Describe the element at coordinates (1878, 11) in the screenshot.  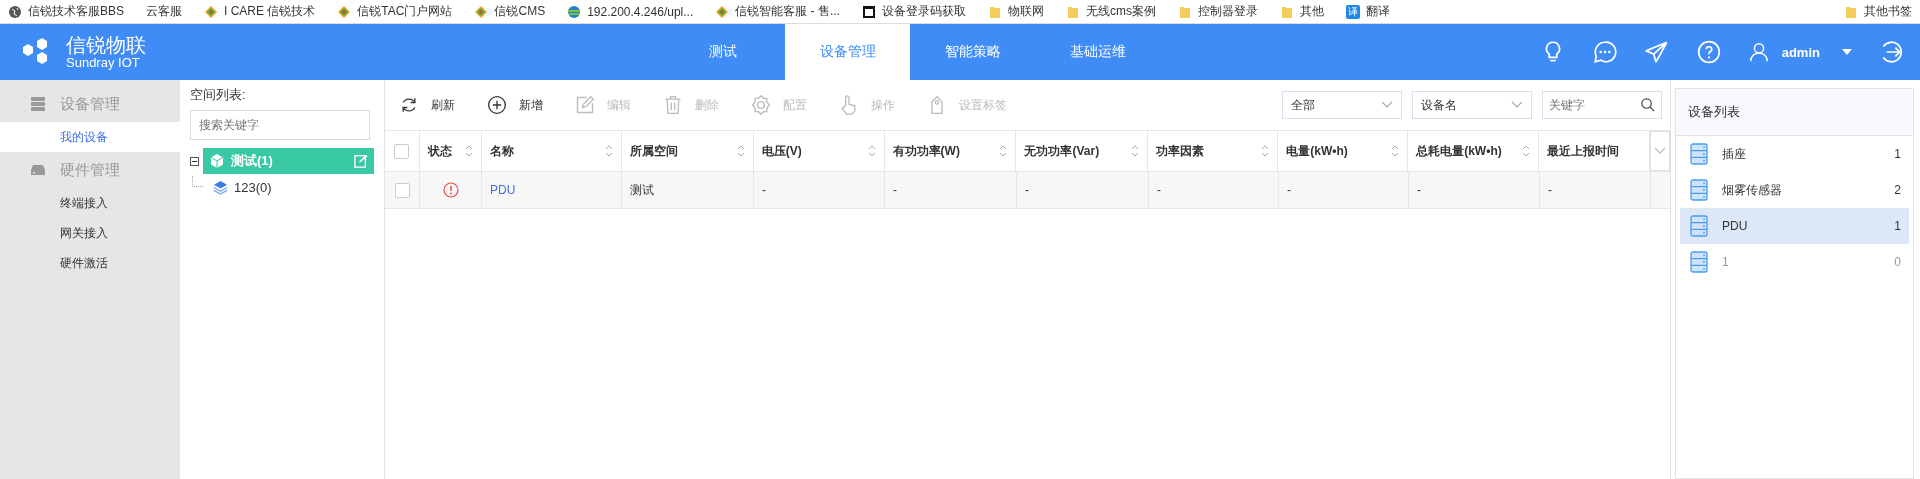
I see `bookmark: 其他书签` at that location.